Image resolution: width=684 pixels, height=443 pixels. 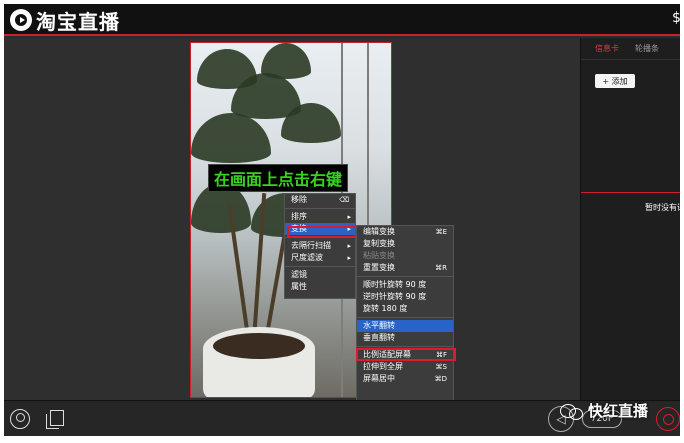 I want to click on menu-item-label: 屏幕居中, so click(x=379, y=378).